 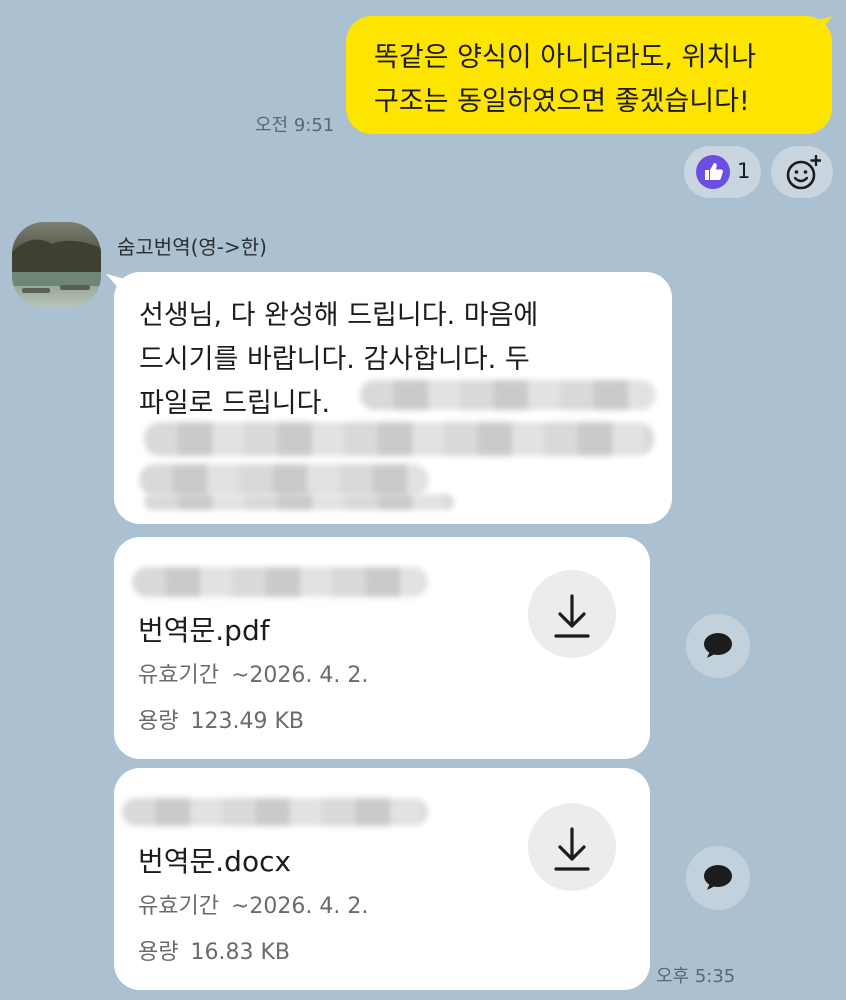 I want to click on file-name: 번역문.docx, so click(x=215, y=861).